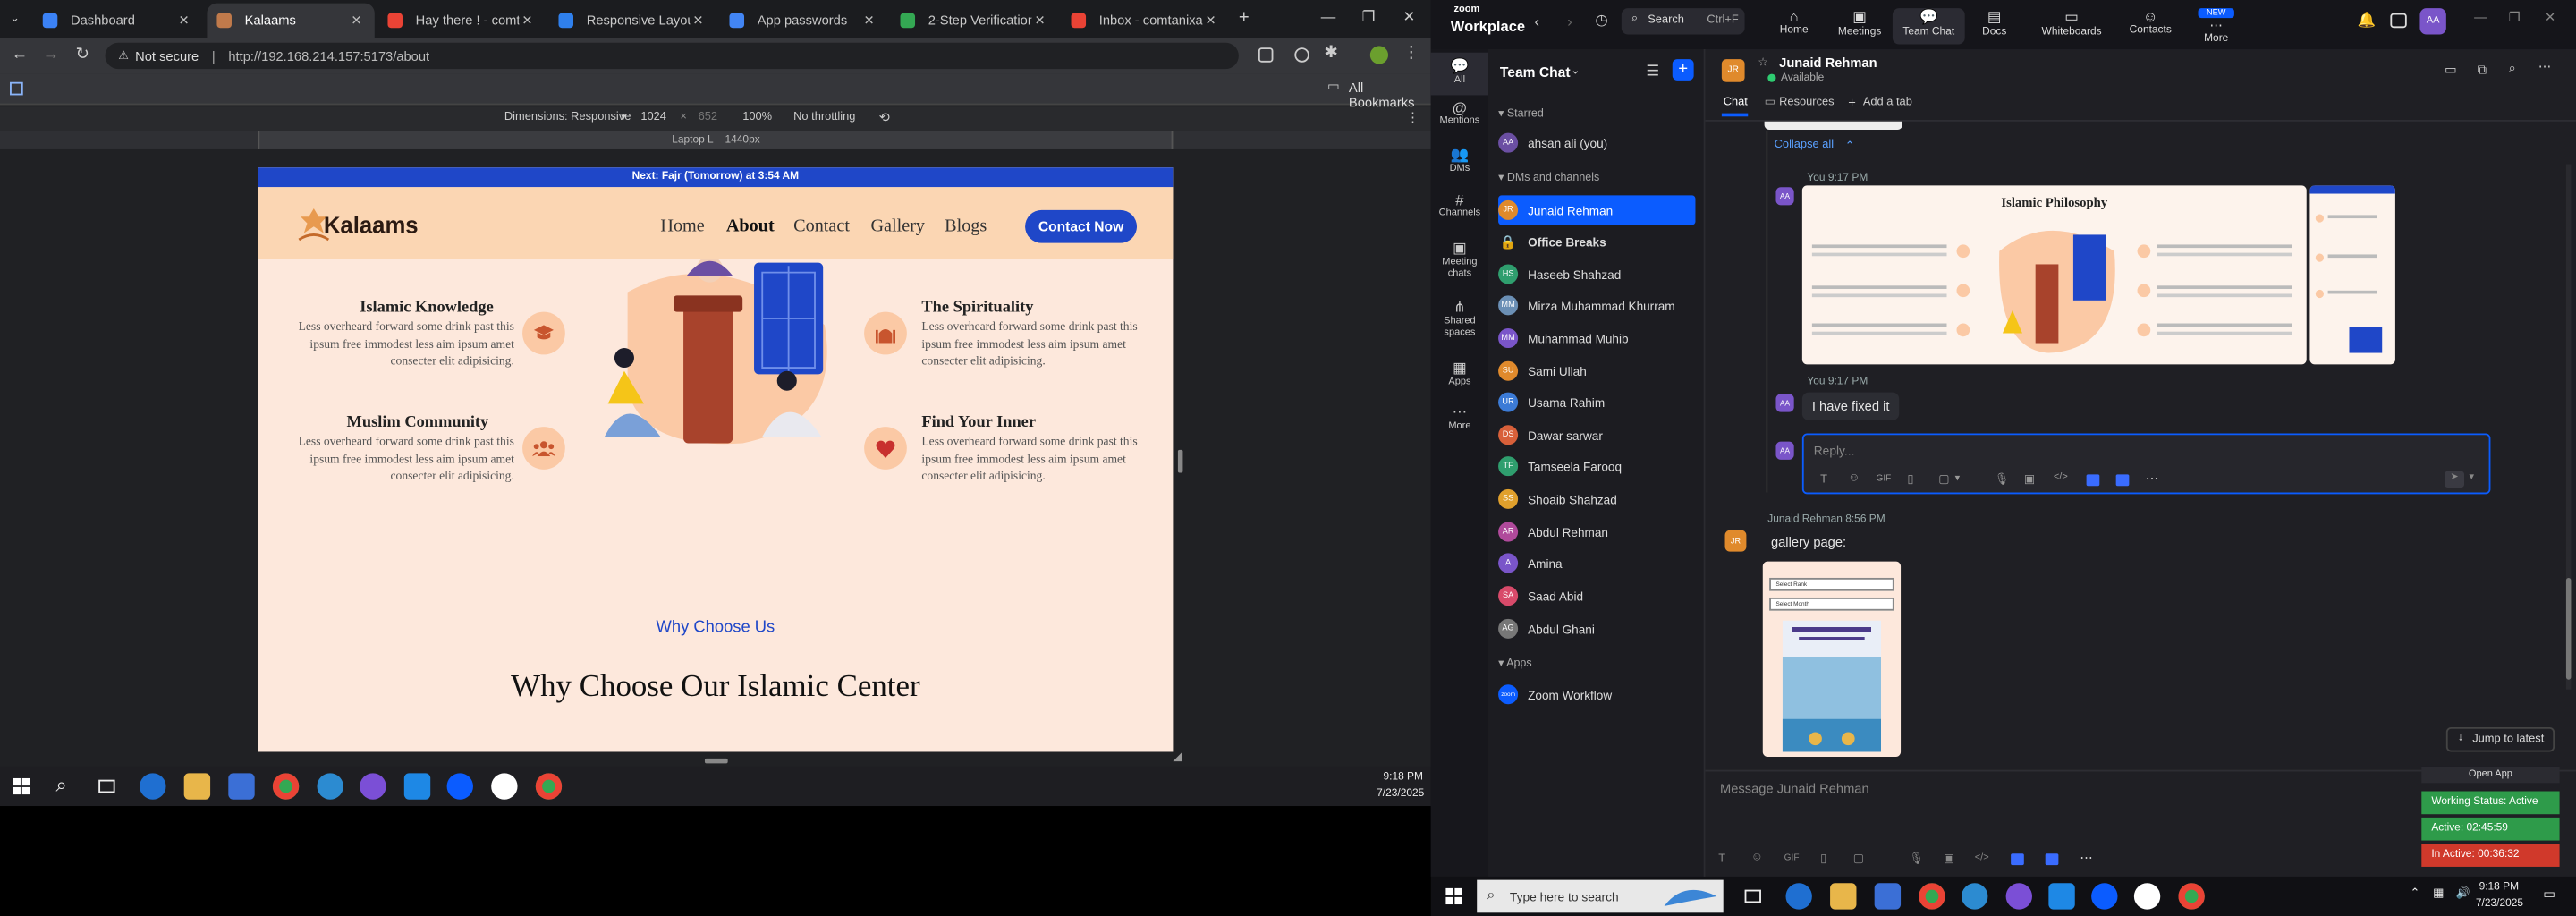 Image resolution: width=2576 pixels, height=916 pixels. I want to click on rail-more: ⋯ More, so click(1459, 417).